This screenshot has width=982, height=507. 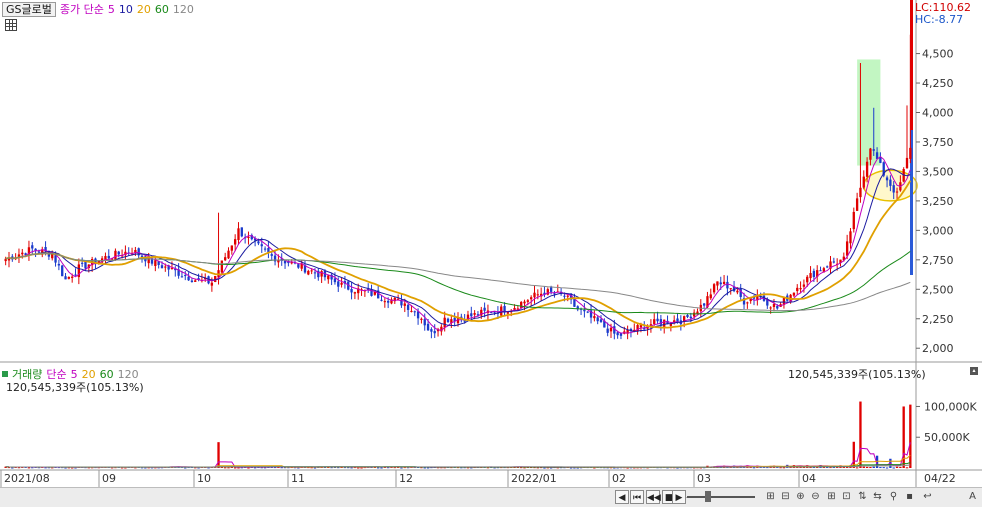 What do you see at coordinates (938, 83) in the screenshot?
I see `price-tick-label: 4,250` at bounding box center [938, 83].